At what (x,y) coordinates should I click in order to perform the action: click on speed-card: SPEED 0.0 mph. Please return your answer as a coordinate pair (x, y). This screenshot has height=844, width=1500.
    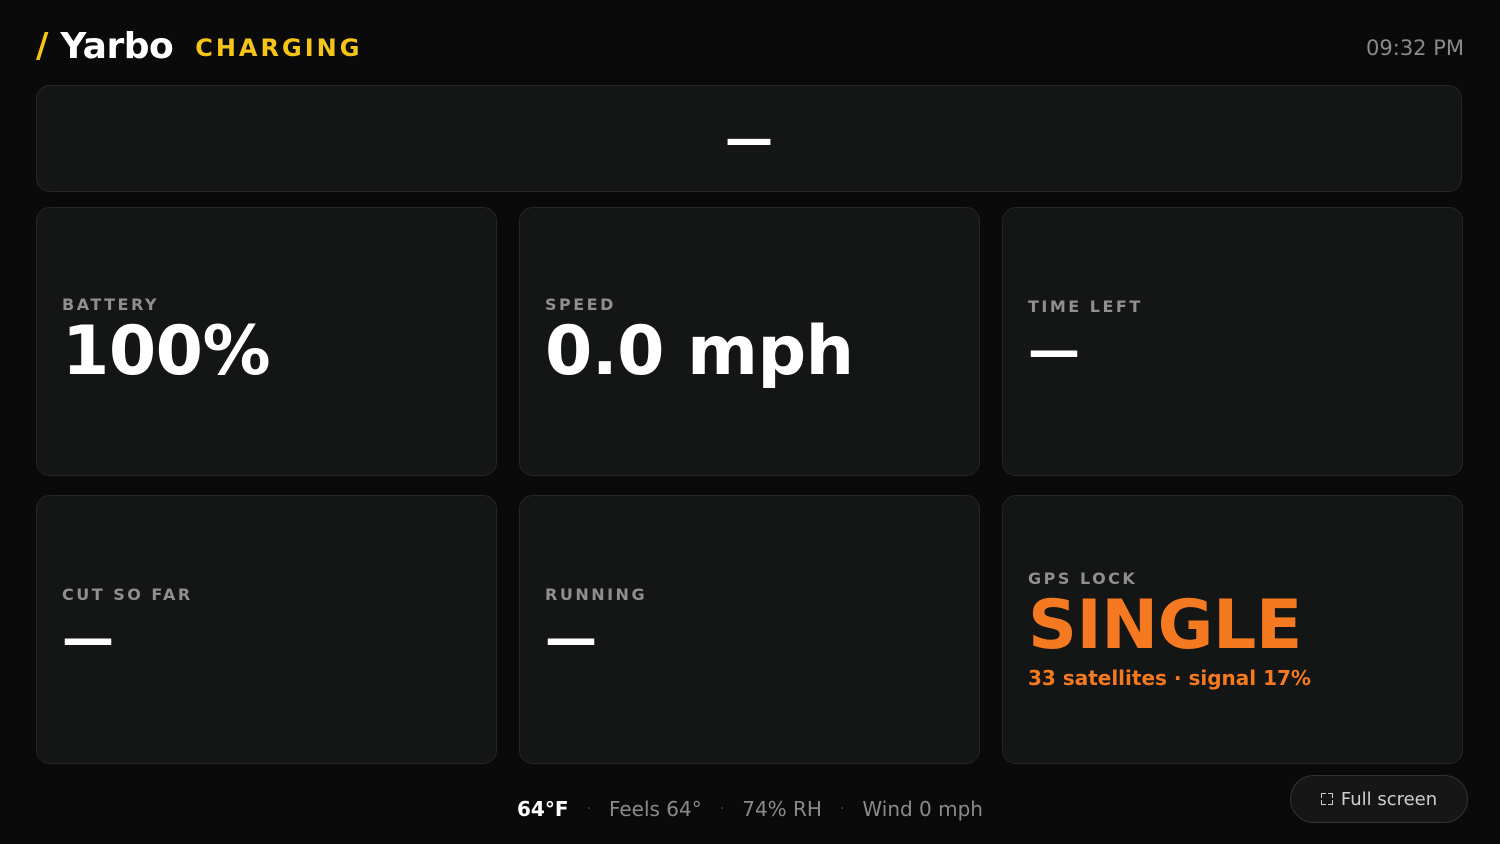
    Looking at the image, I should click on (749, 341).